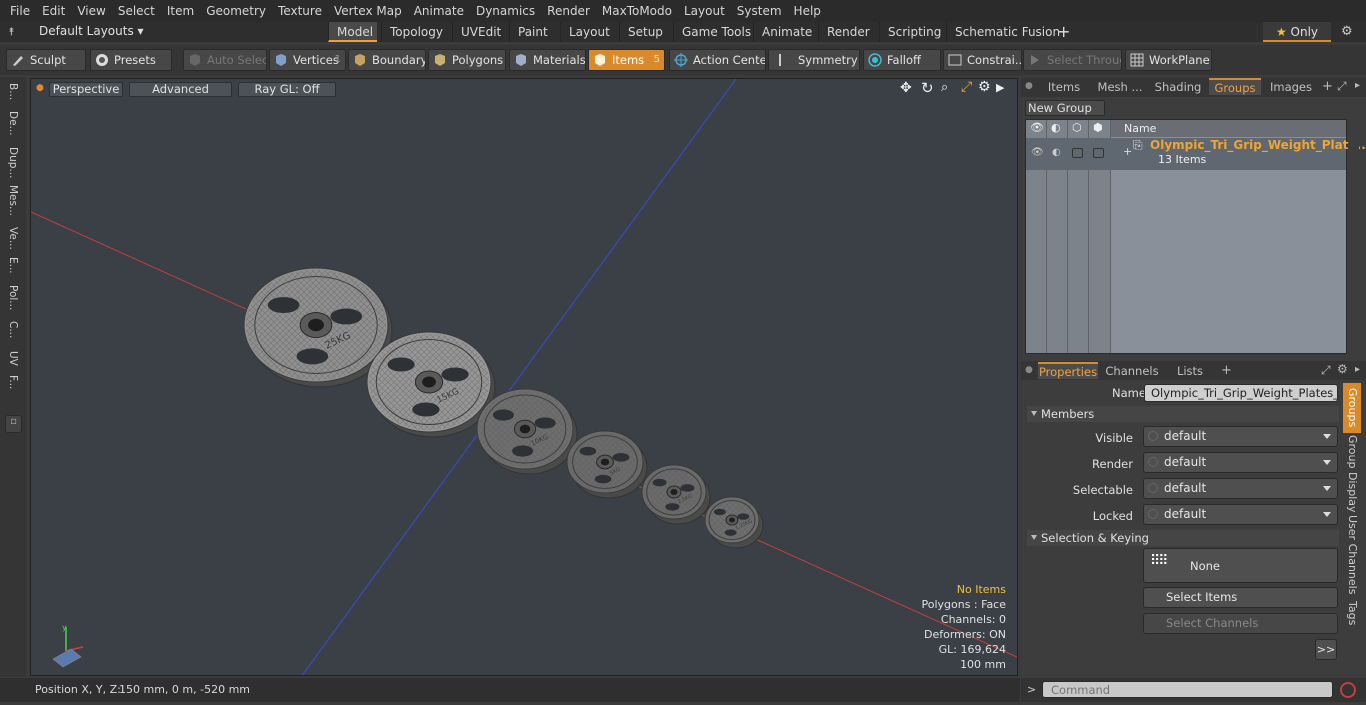 This screenshot has height=705, width=1366. Describe the element at coordinates (626, 60) in the screenshot. I see `items-button: Items 5` at that location.